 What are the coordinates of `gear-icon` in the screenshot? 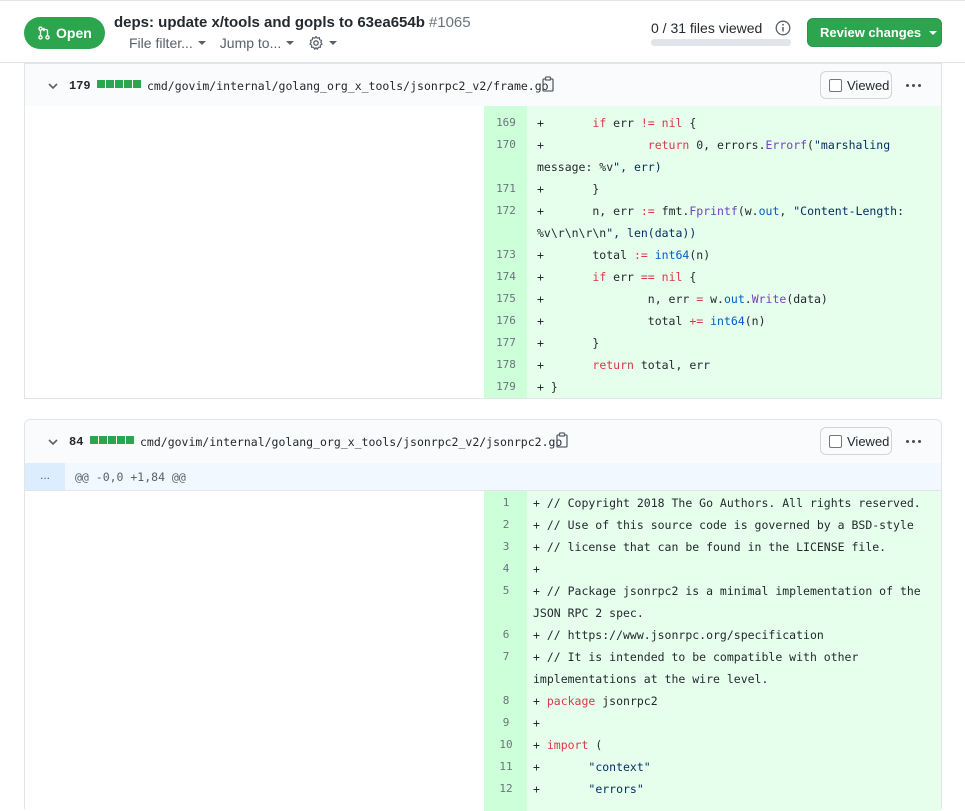 It's located at (316, 42).